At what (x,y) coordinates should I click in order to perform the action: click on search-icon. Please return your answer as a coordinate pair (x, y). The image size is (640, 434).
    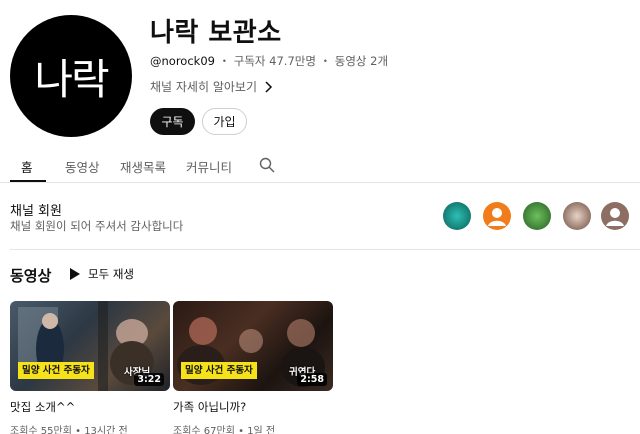
    Looking at the image, I should click on (267, 165).